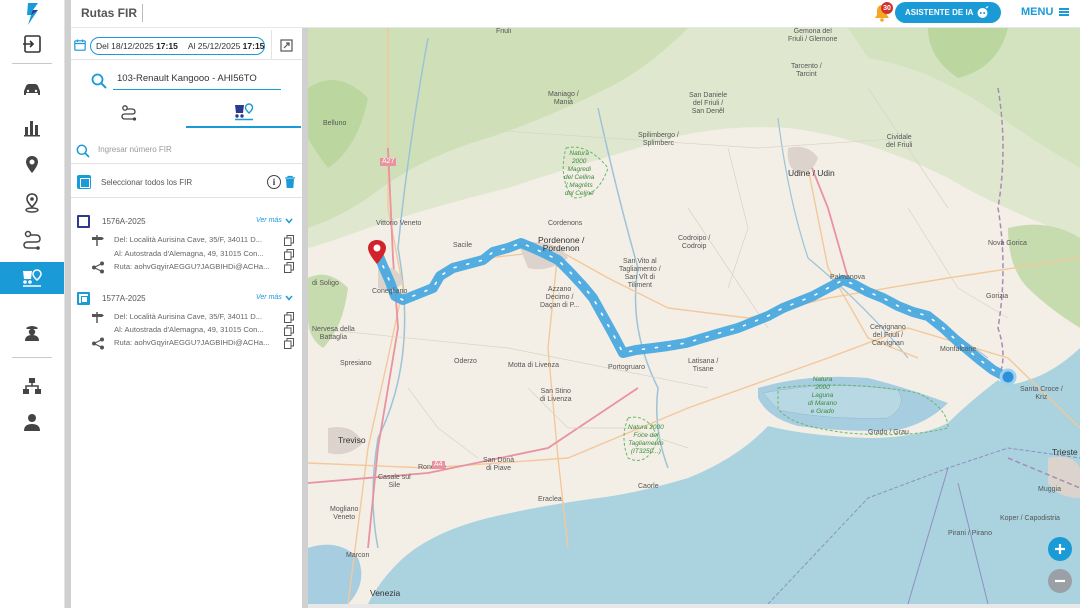 Image resolution: width=1080 pixels, height=608 pixels. What do you see at coordinates (32, 165) in the screenshot?
I see `sidebar-item-locations` at bounding box center [32, 165].